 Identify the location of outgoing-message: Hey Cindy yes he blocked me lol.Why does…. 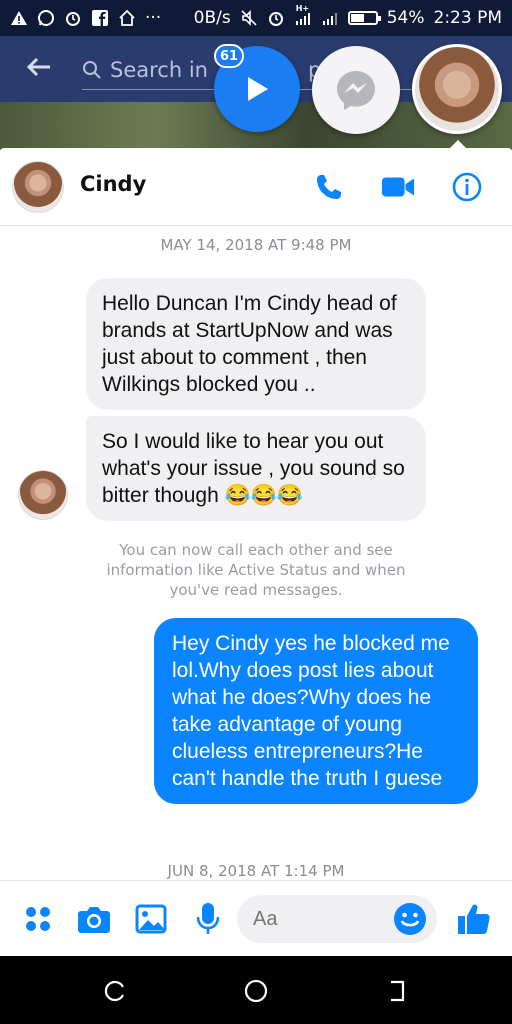
(316, 711).